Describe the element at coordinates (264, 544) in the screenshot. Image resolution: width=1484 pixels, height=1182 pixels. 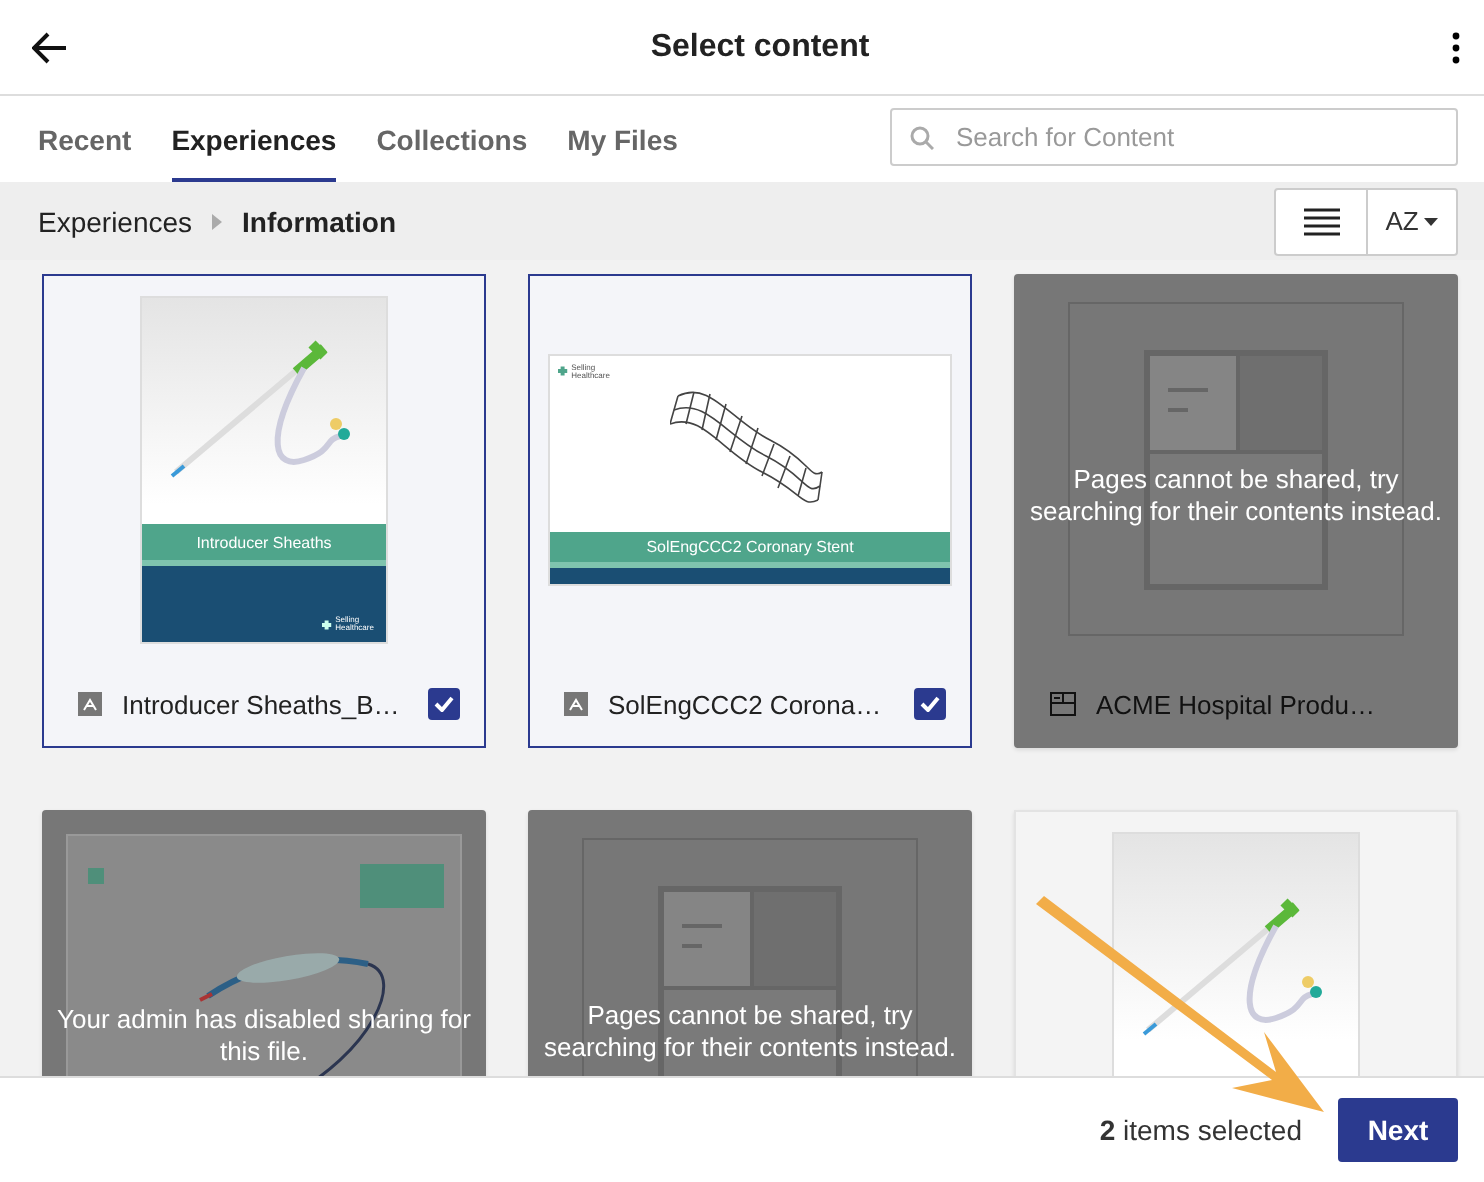
I see `banner-text: Introducer Sheaths` at that location.